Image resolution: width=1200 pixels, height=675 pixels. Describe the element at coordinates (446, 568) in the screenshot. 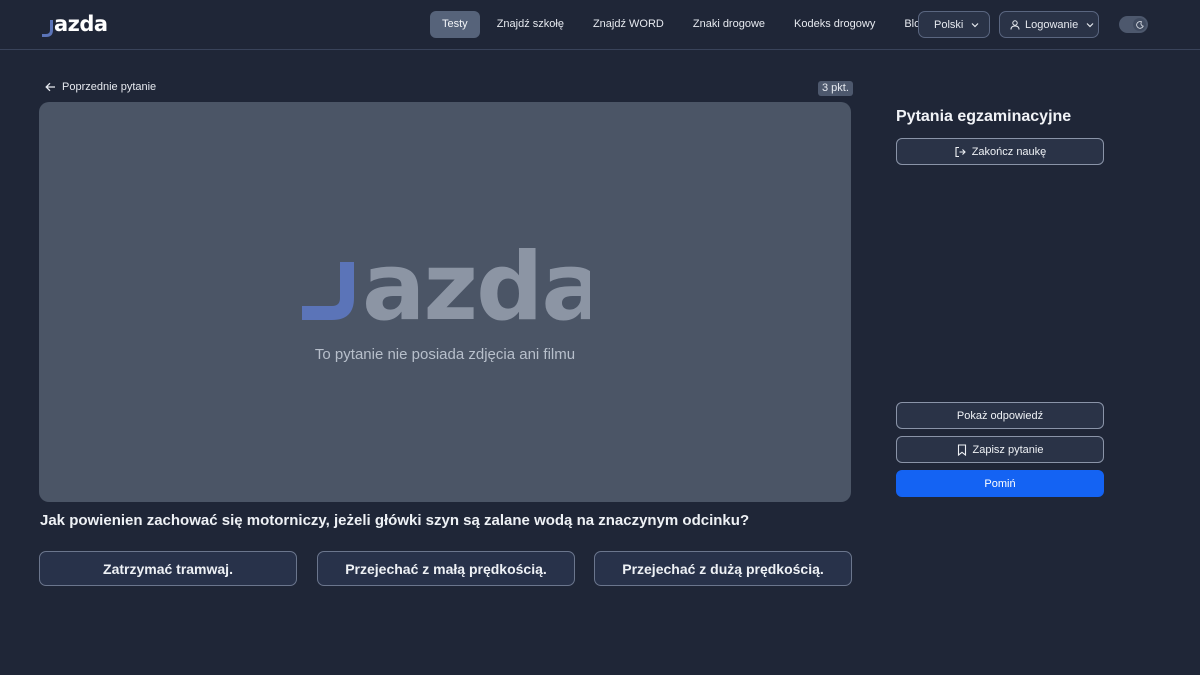

I see `answer-option-2: Przejechać z małą prędkością.` at that location.